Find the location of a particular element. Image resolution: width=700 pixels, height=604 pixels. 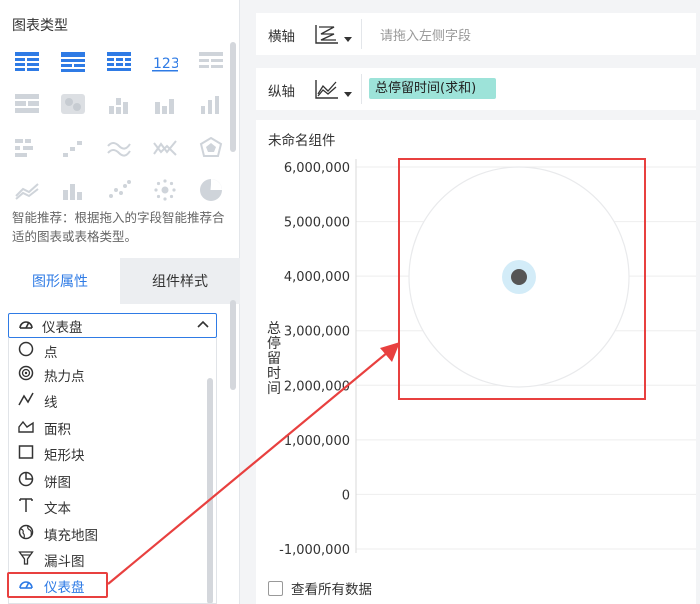

view-all-data: 查看所有数据 is located at coordinates (320, 588).